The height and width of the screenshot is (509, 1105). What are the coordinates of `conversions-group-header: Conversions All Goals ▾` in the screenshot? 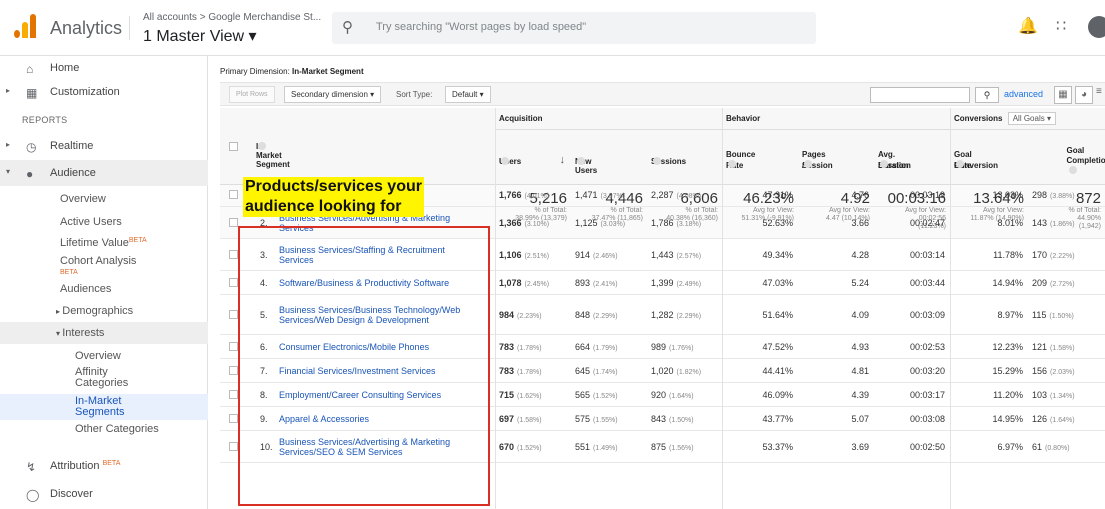 It's located at (1027, 119).